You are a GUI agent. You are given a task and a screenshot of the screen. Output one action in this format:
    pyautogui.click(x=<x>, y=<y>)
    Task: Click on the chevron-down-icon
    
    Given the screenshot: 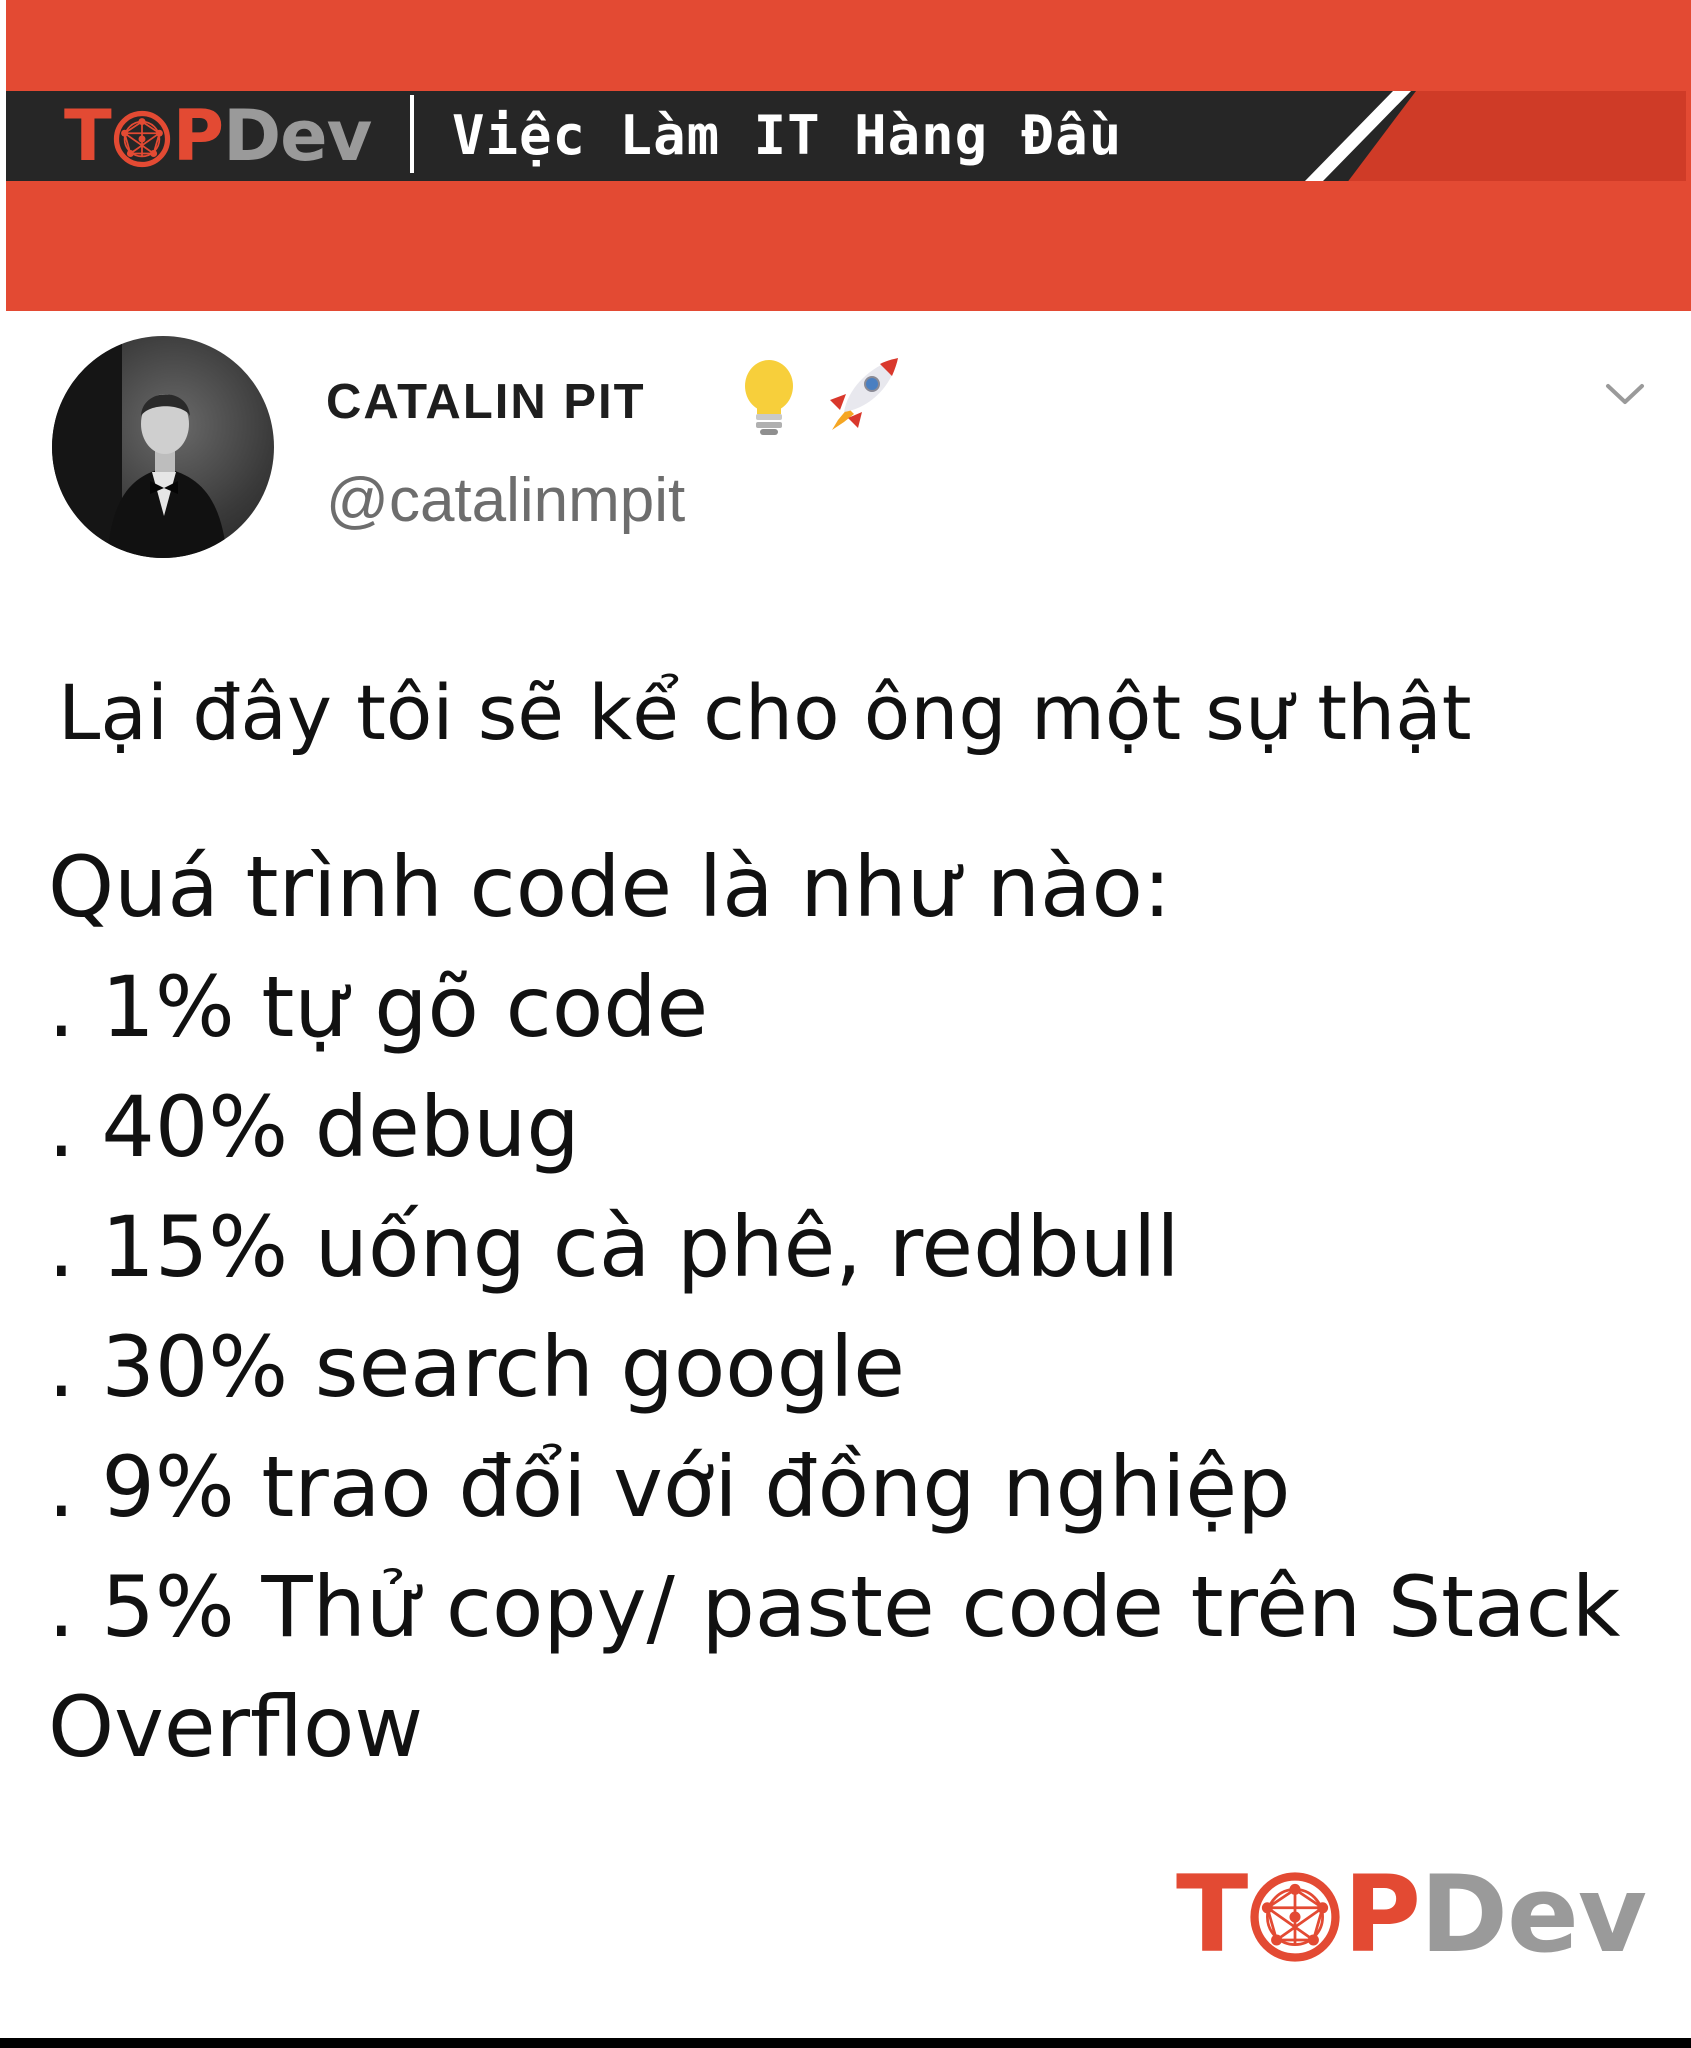 What is the action you would take?
    pyautogui.click(x=1625, y=394)
    